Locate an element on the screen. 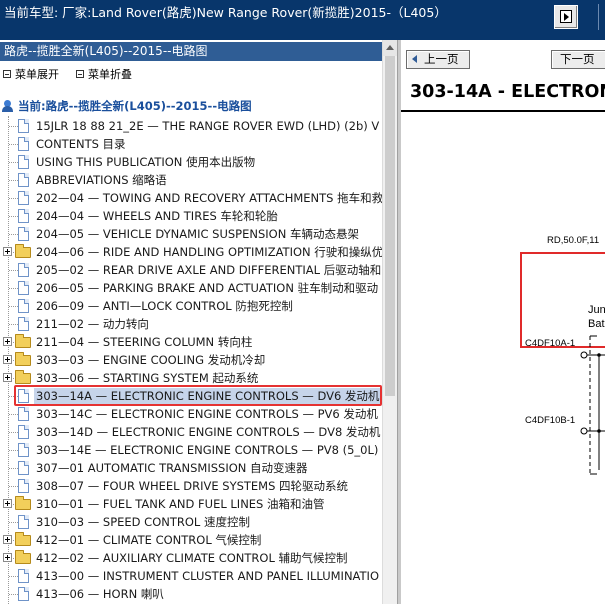 The width and height of the screenshot is (605, 604). tree-item: 412—01 — CLIMATE CONTROL 气候控制 is located at coordinates (191, 540).